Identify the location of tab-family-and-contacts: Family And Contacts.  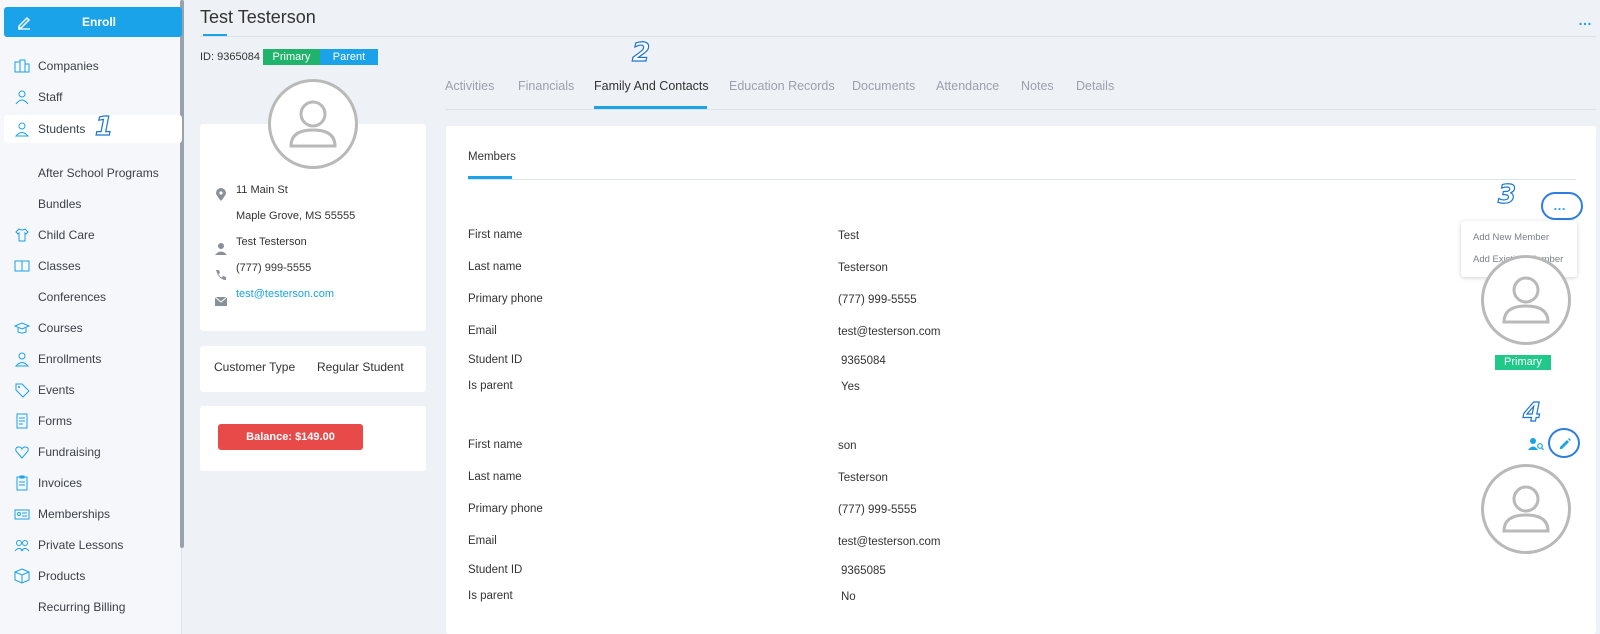
(651, 86).